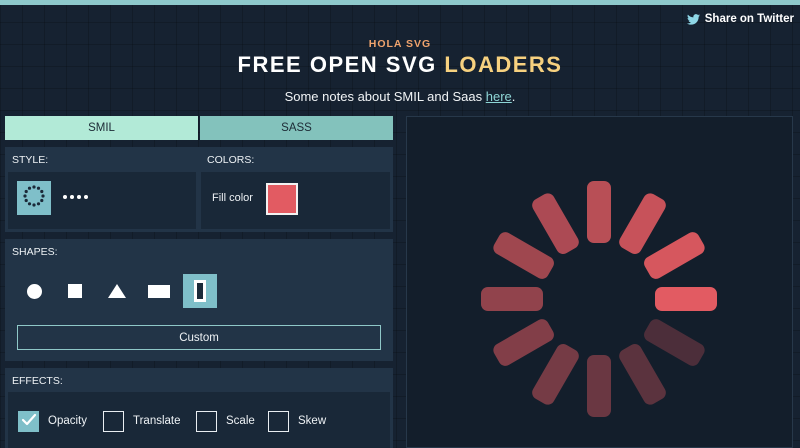 The image size is (800, 448). Describe the element at coordinates (206, 421) in the screenshot. I see `scale-checkbox` at that location.